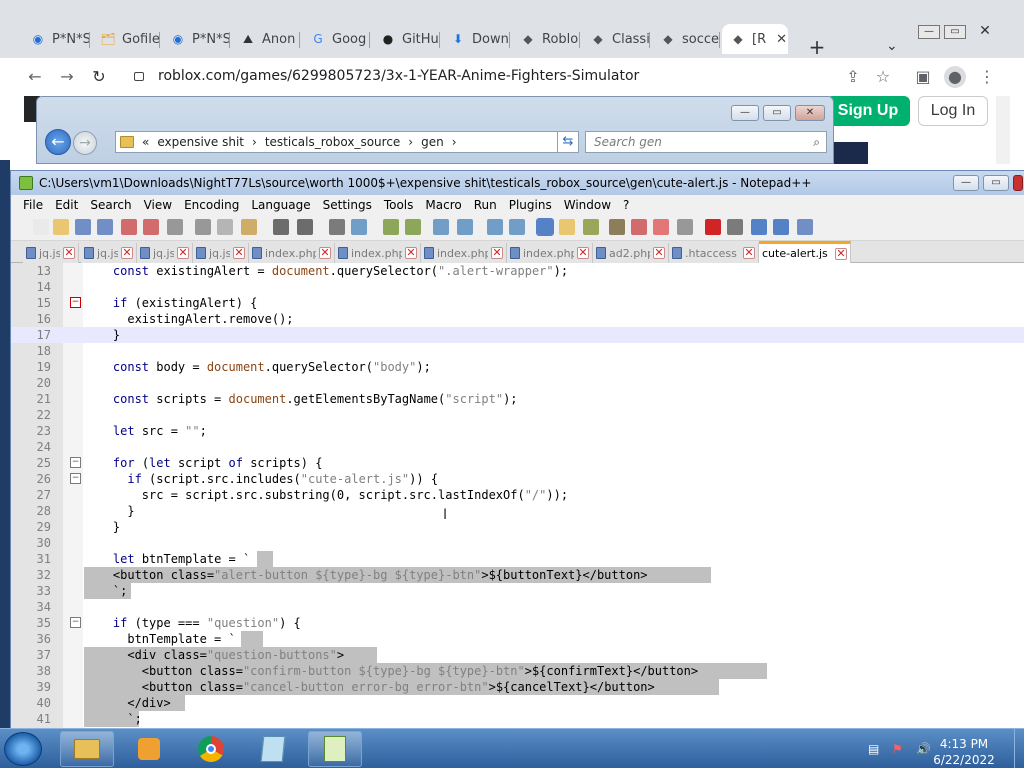  Describe the element at coordinates (714, 253) in the screenshot. I see `document-tab: .htaccess ✕` at that location.